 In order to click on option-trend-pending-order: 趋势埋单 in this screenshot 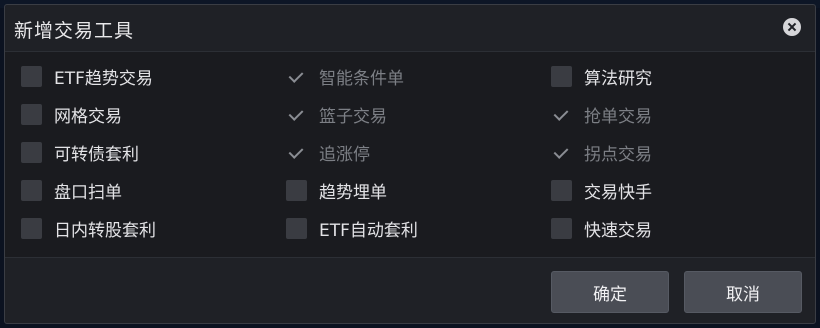, I will do `click(336, 190)`.